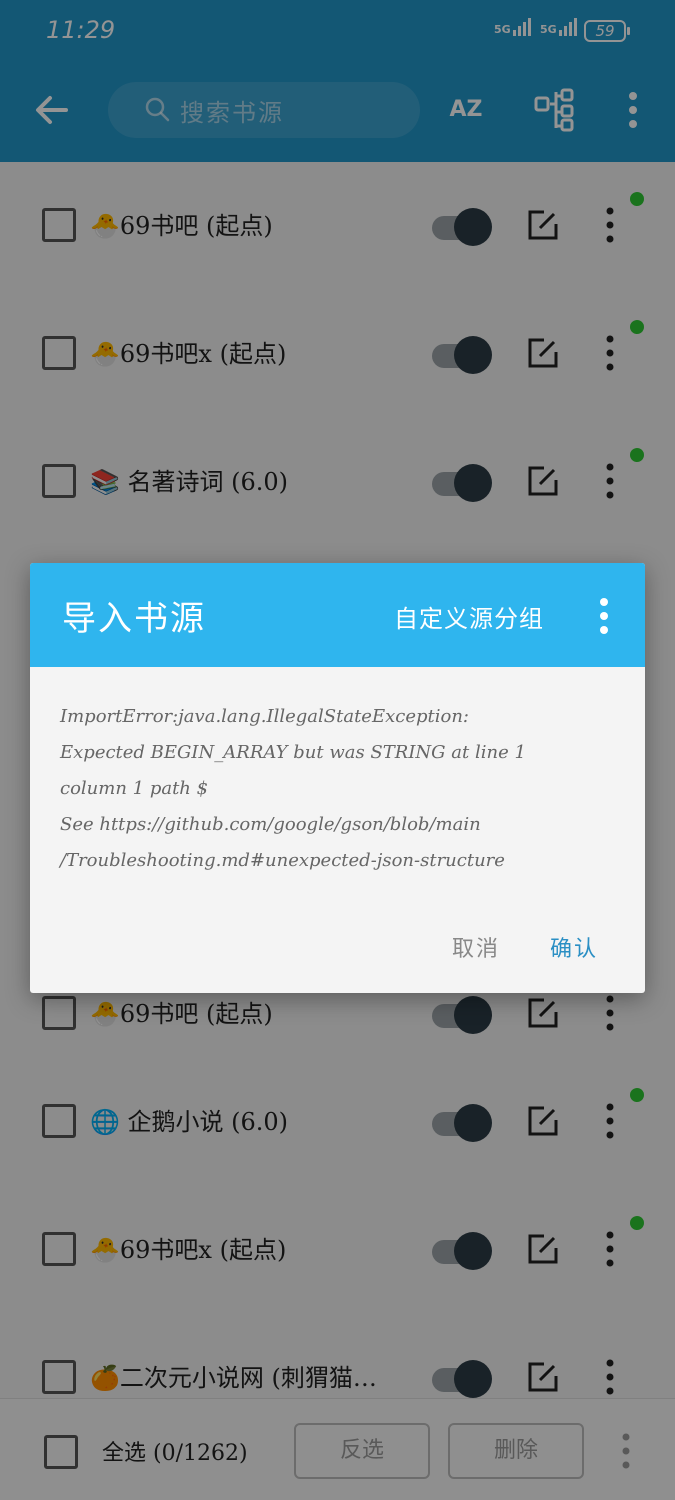  Describe the element at coordinates (134, 619) in the screenshot. I see `dialog-title: 导入书源` at that location.